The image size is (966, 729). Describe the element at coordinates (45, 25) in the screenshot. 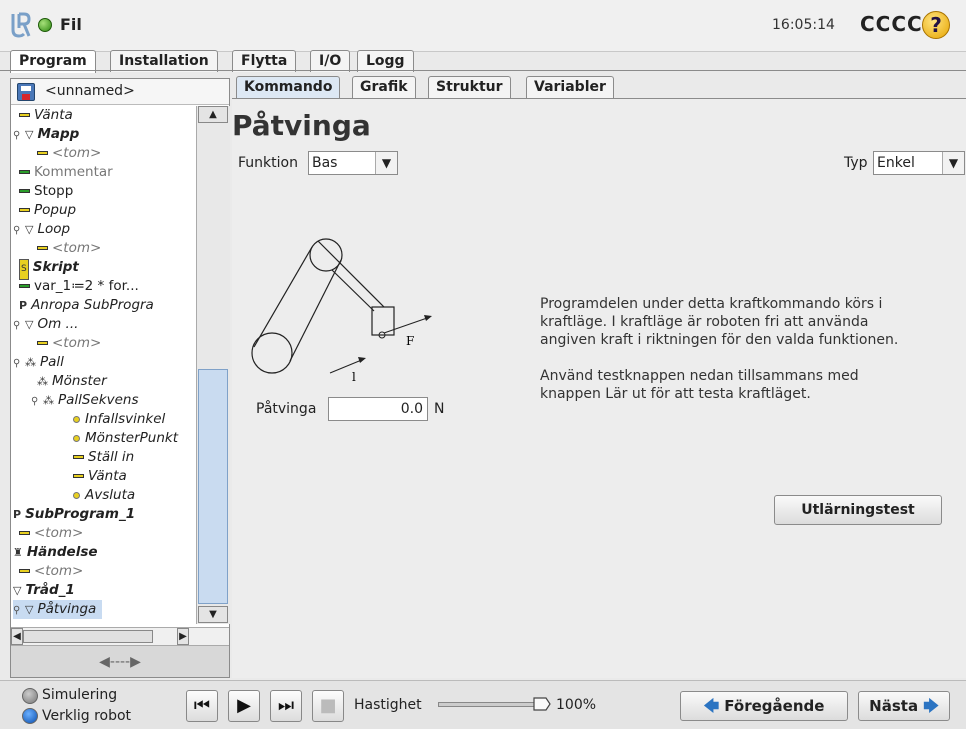

I see `status-indicator` at that location.